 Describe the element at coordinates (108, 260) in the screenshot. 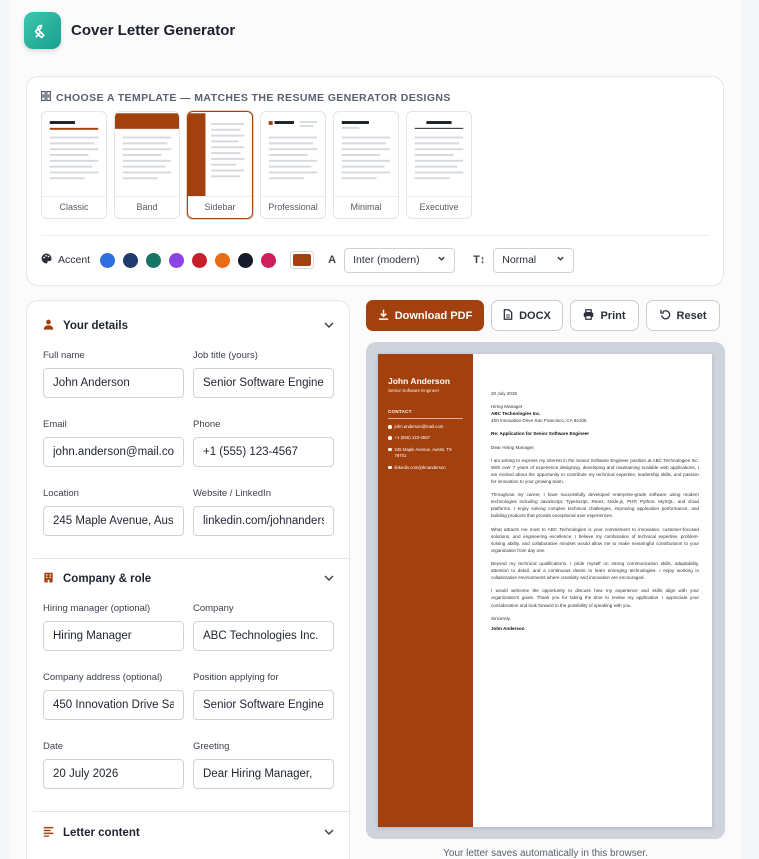

I see `accent-swatch-blue` at that location.